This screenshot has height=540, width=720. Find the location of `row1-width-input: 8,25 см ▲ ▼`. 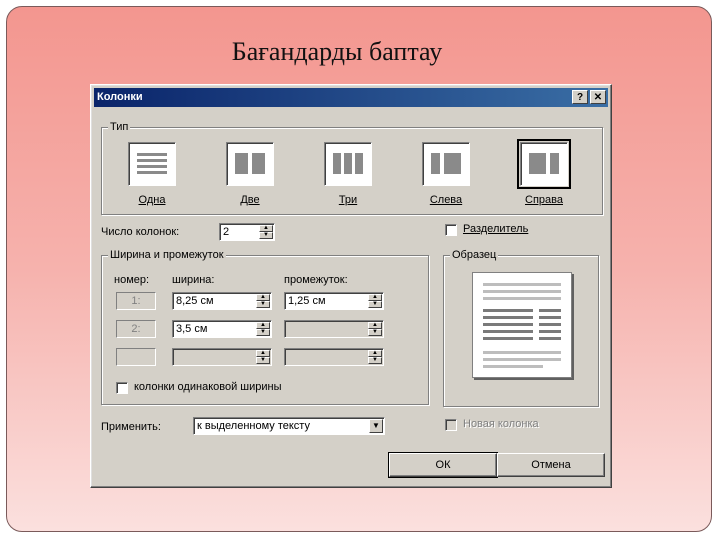

row1-width-input: 8,25 см ▲ ▼ is located at coordinates (222, 301).